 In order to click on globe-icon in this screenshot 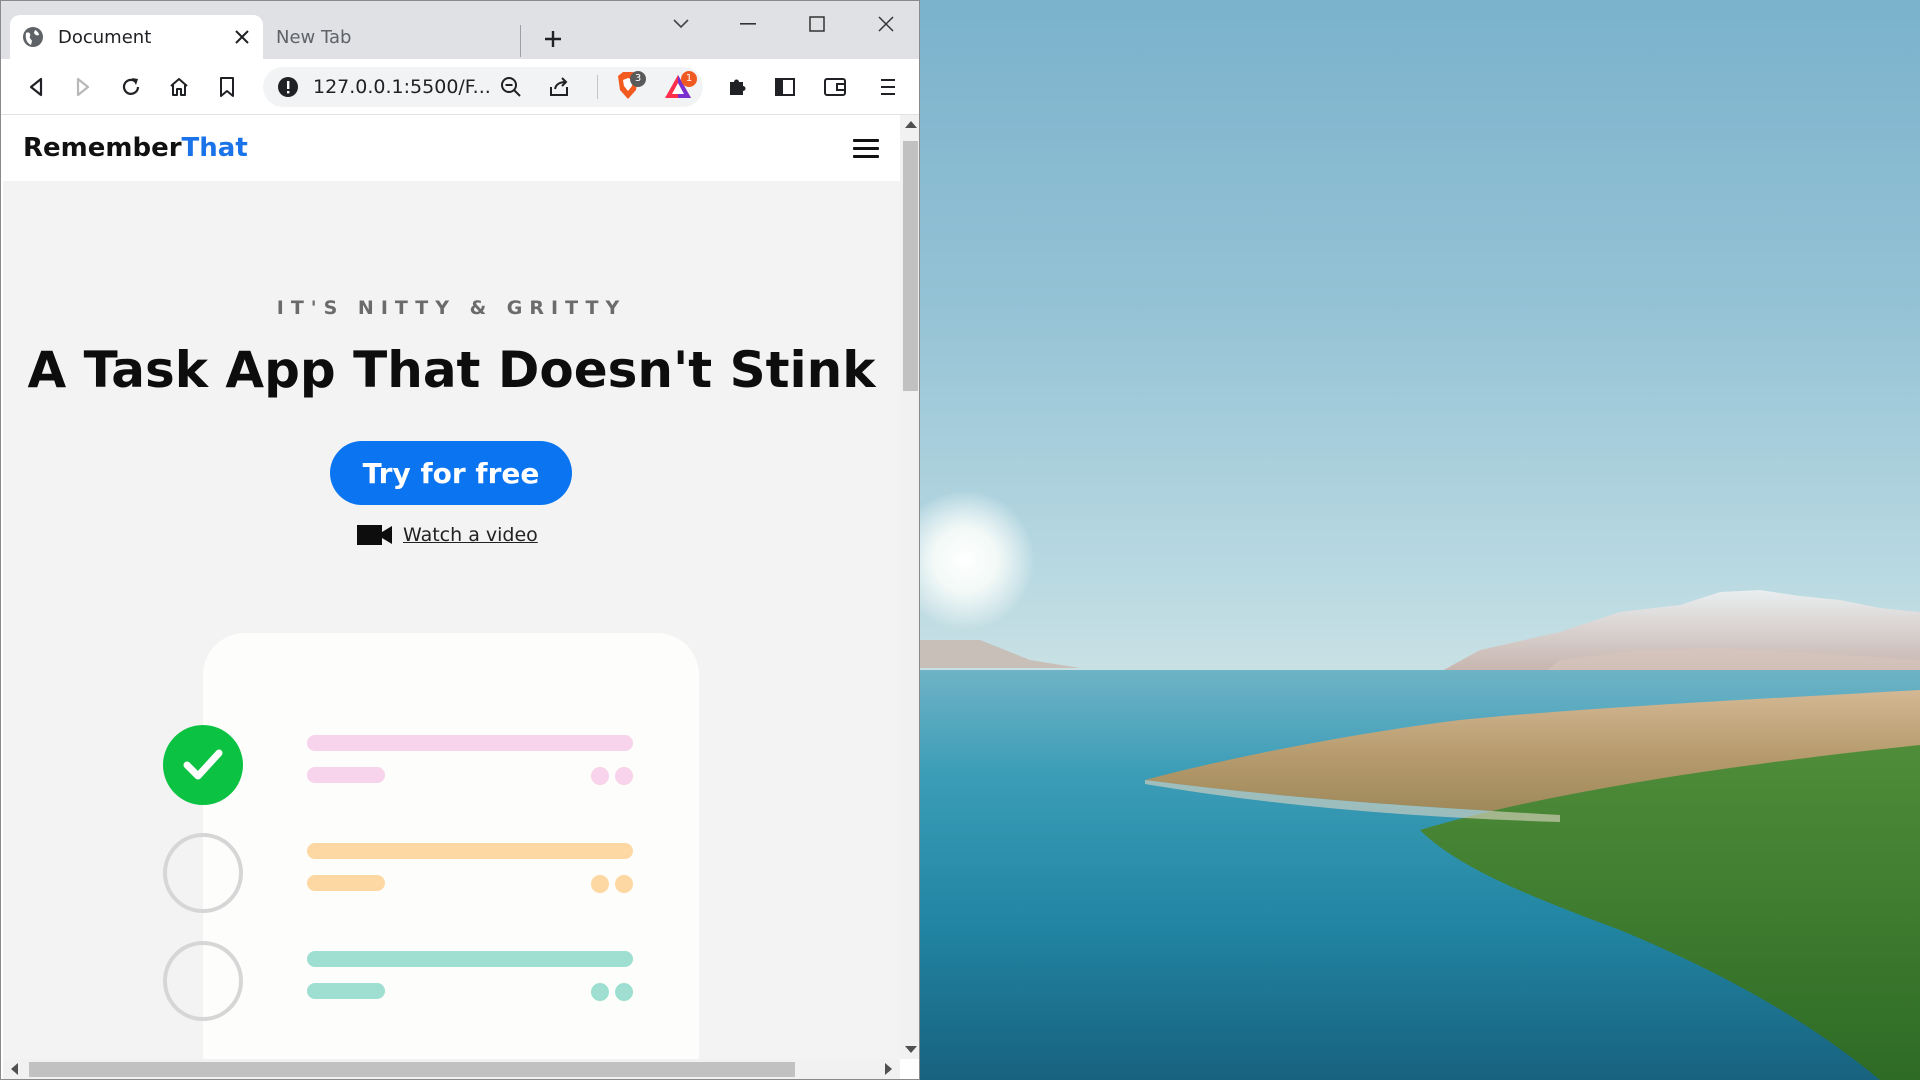, I will do `click(33, 37)`.